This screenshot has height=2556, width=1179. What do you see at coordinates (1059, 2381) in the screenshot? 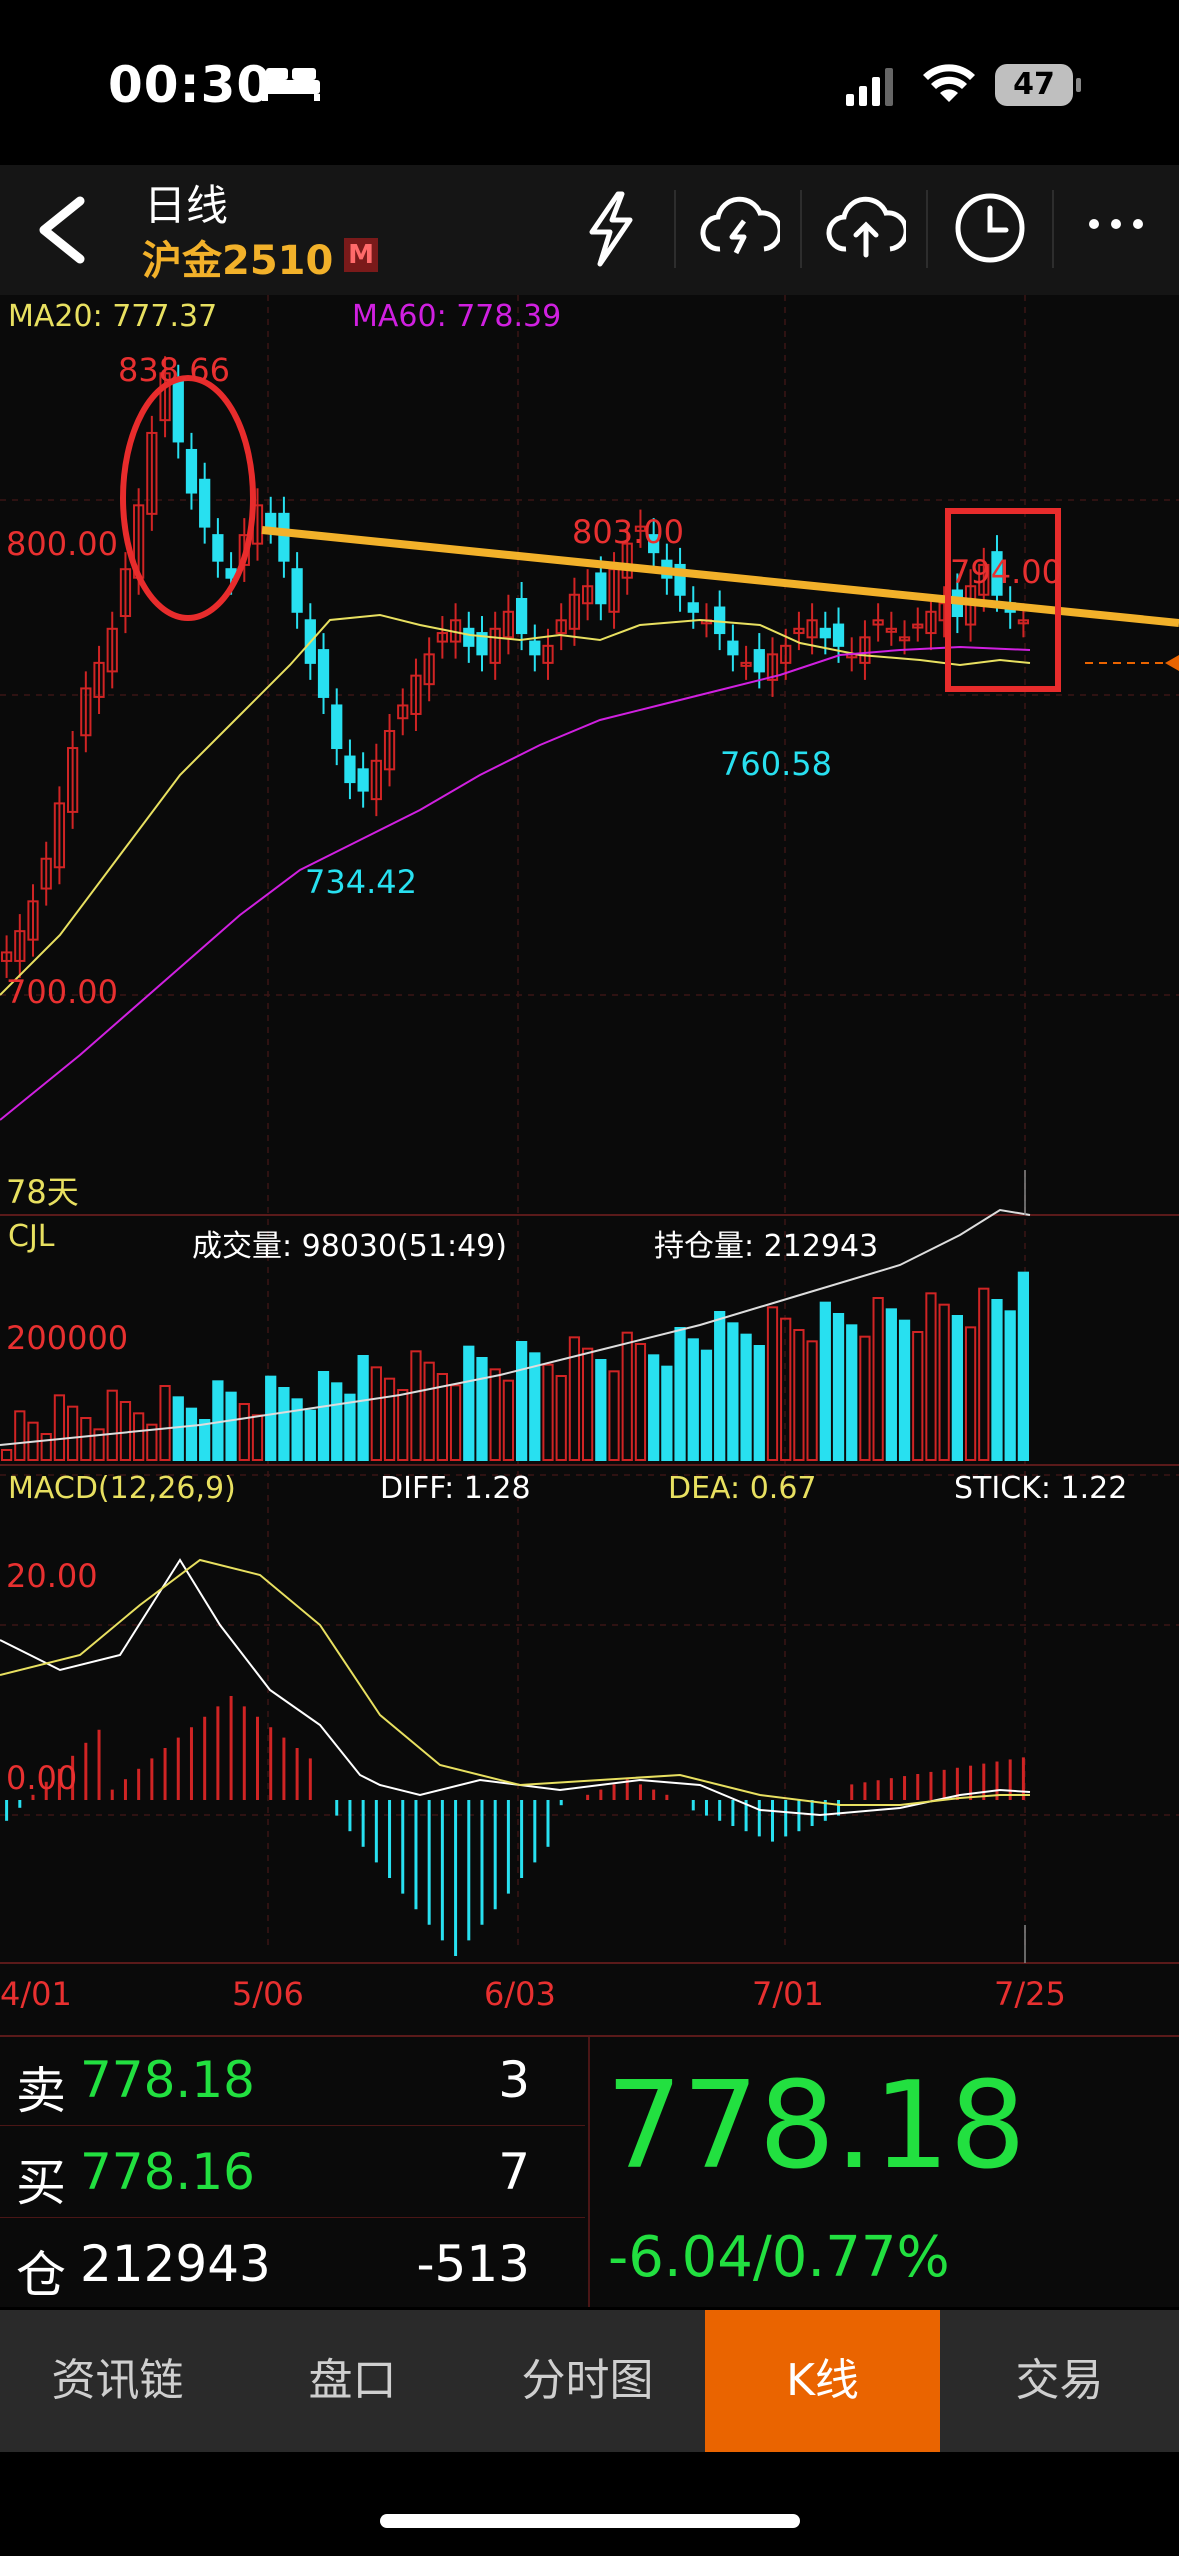
I see `tab-trade: 交易` at bounding box center [1059, 2381].